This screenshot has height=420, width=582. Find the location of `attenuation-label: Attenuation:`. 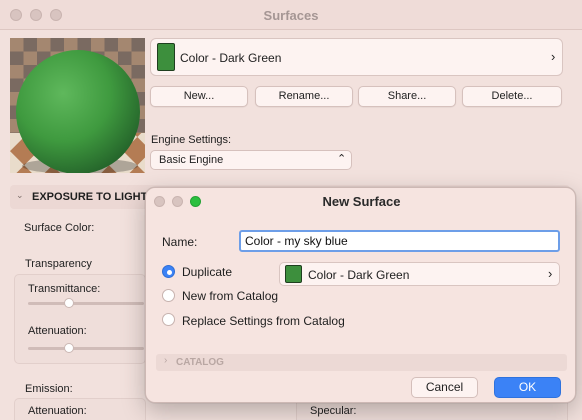

attenuation-label: Attenuation: is located at coordinates (57, 331).